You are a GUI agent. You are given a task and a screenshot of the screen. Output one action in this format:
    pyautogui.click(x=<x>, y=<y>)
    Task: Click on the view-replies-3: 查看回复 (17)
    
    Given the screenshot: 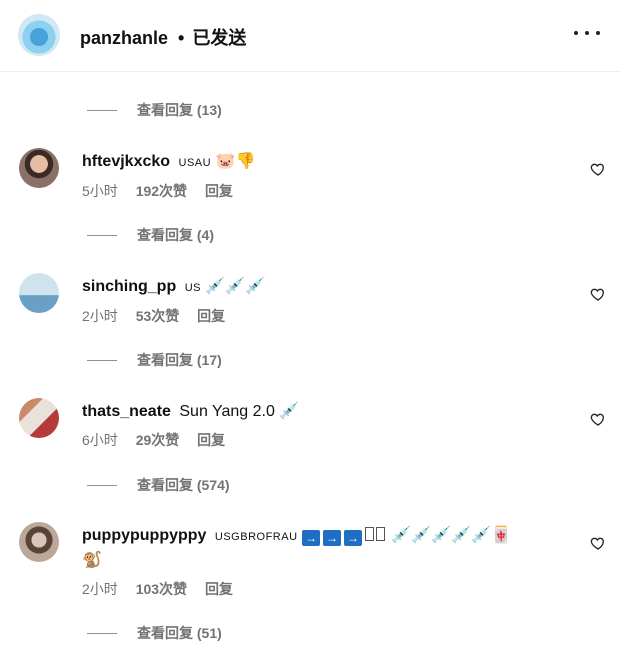 What is the action you would take?
    pyautogui.click(x=154, y=360)
    